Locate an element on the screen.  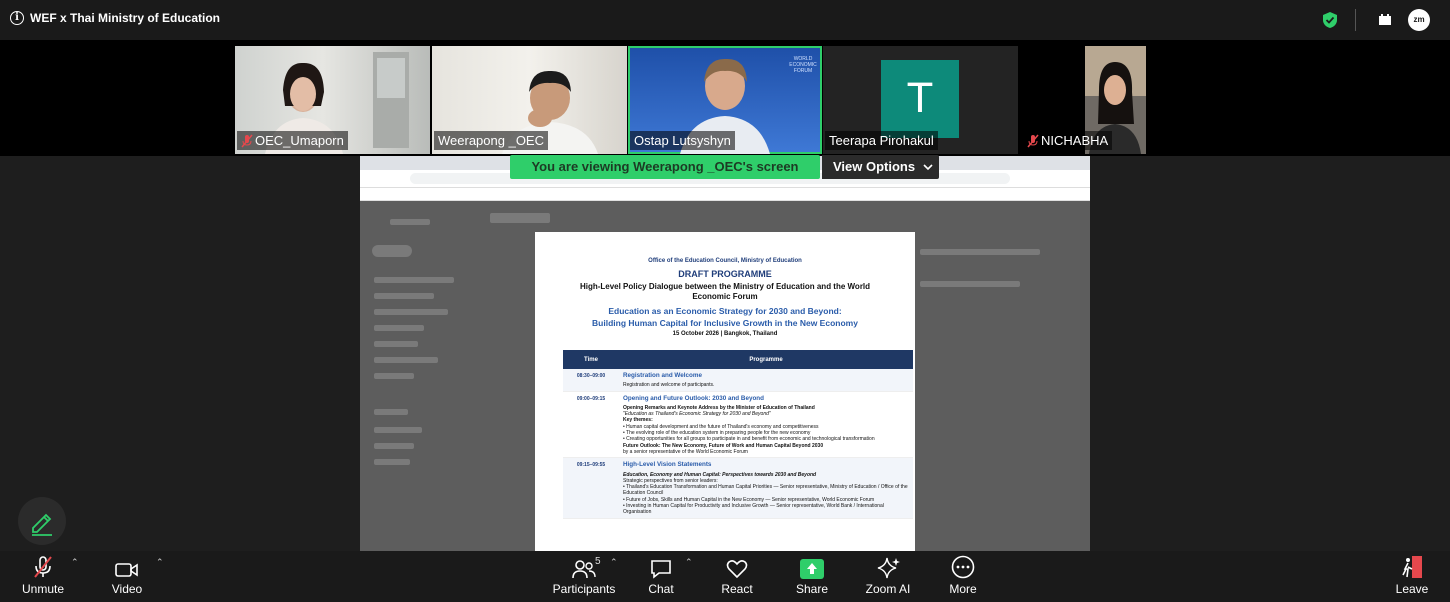
view-layout-icon is located at coordinates (1385, 20).